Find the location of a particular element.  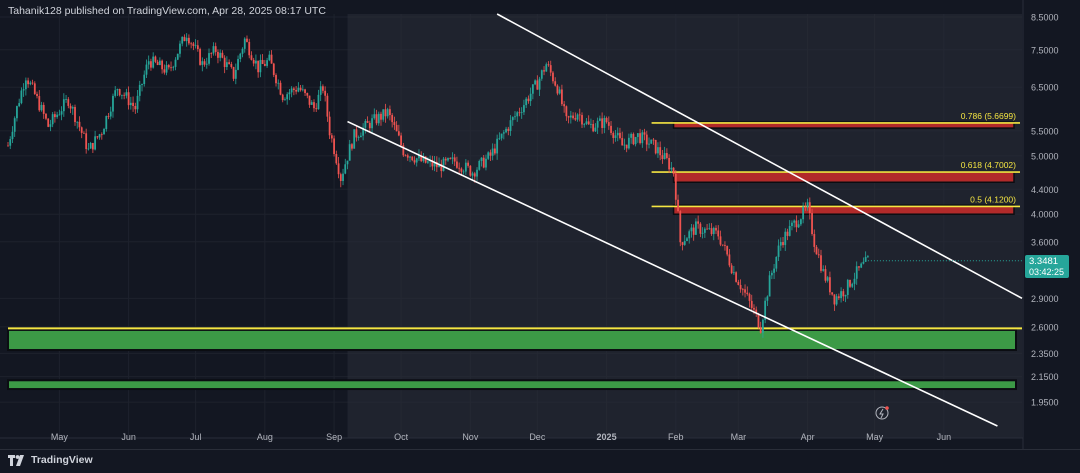

bar-countdown: 03:42:25 is located at coordinates (1047, 272).